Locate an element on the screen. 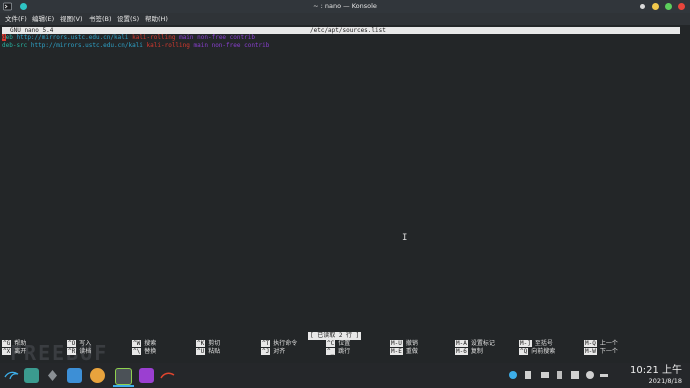 The image size is (690, 388). text-cursor-icon: I is located at coordinates (405, 238).